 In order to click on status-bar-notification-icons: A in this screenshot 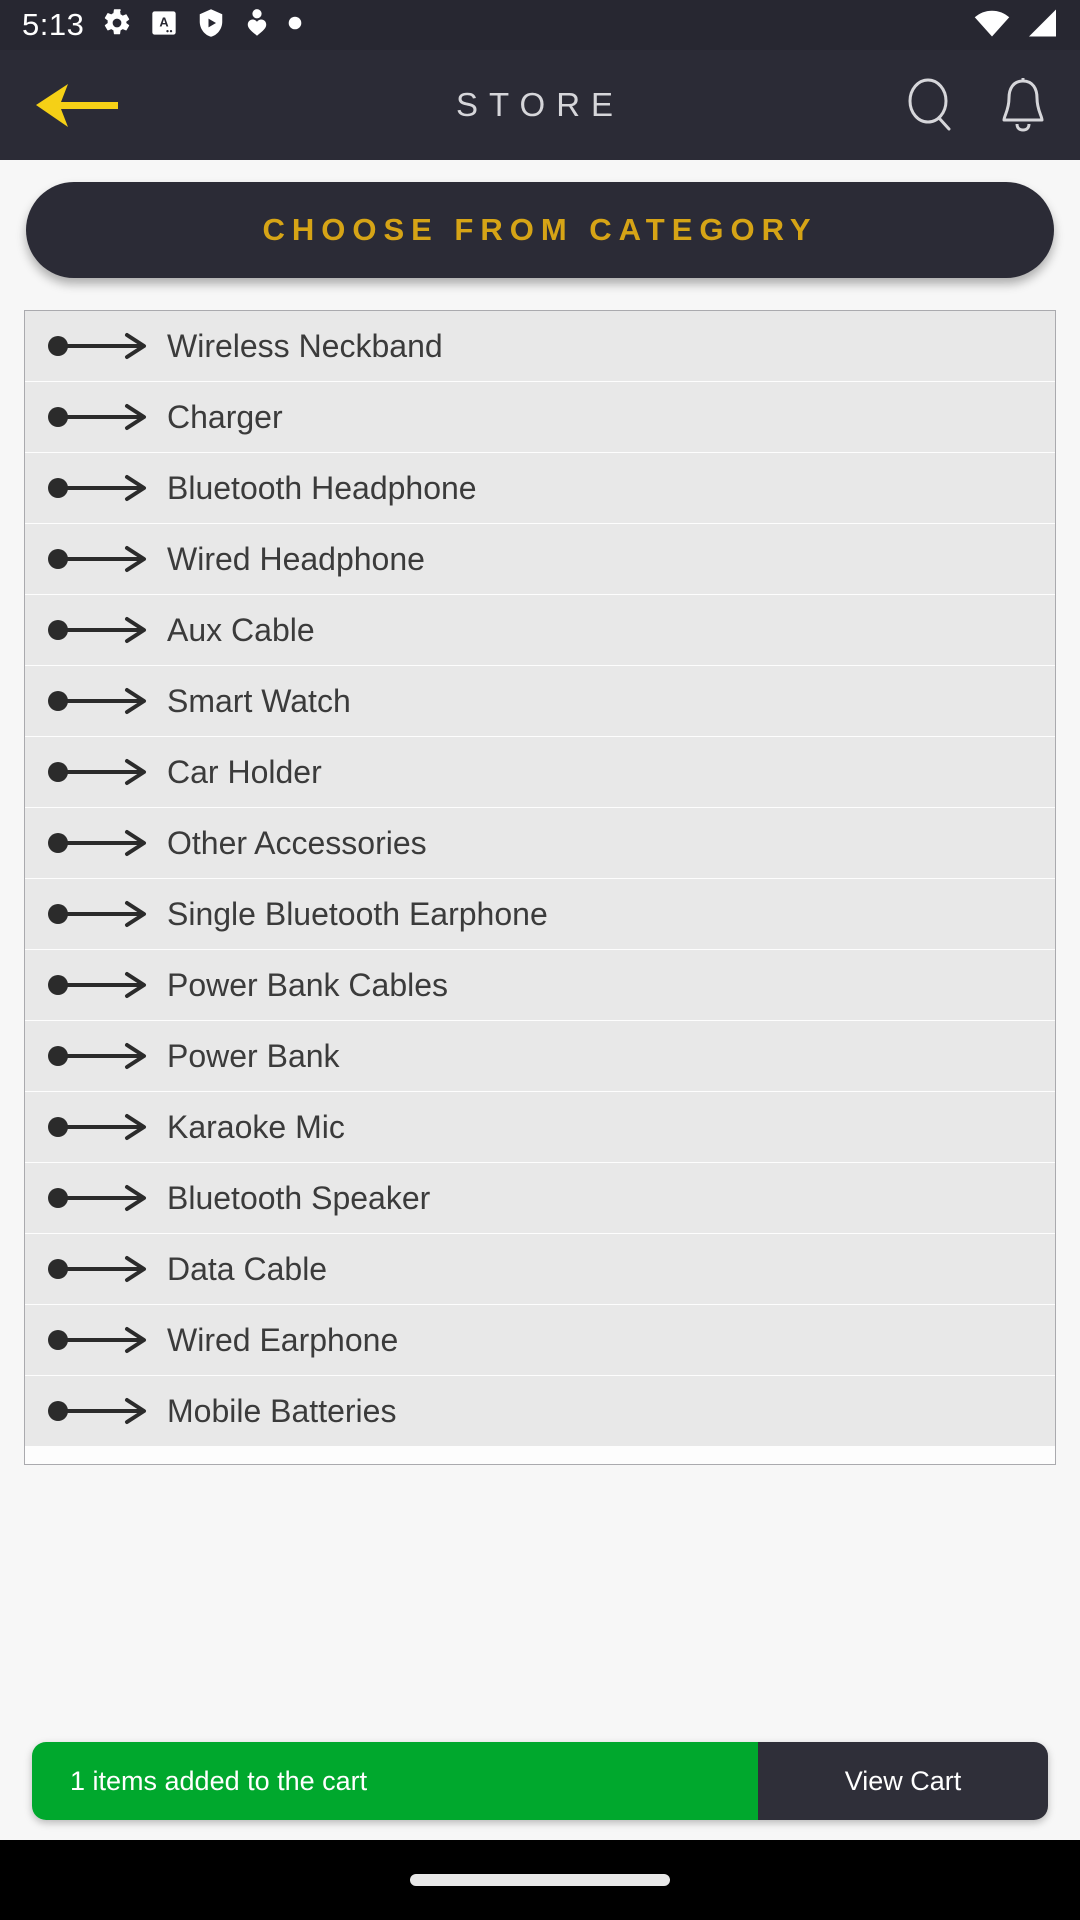, I will do `click(202, 25)`.